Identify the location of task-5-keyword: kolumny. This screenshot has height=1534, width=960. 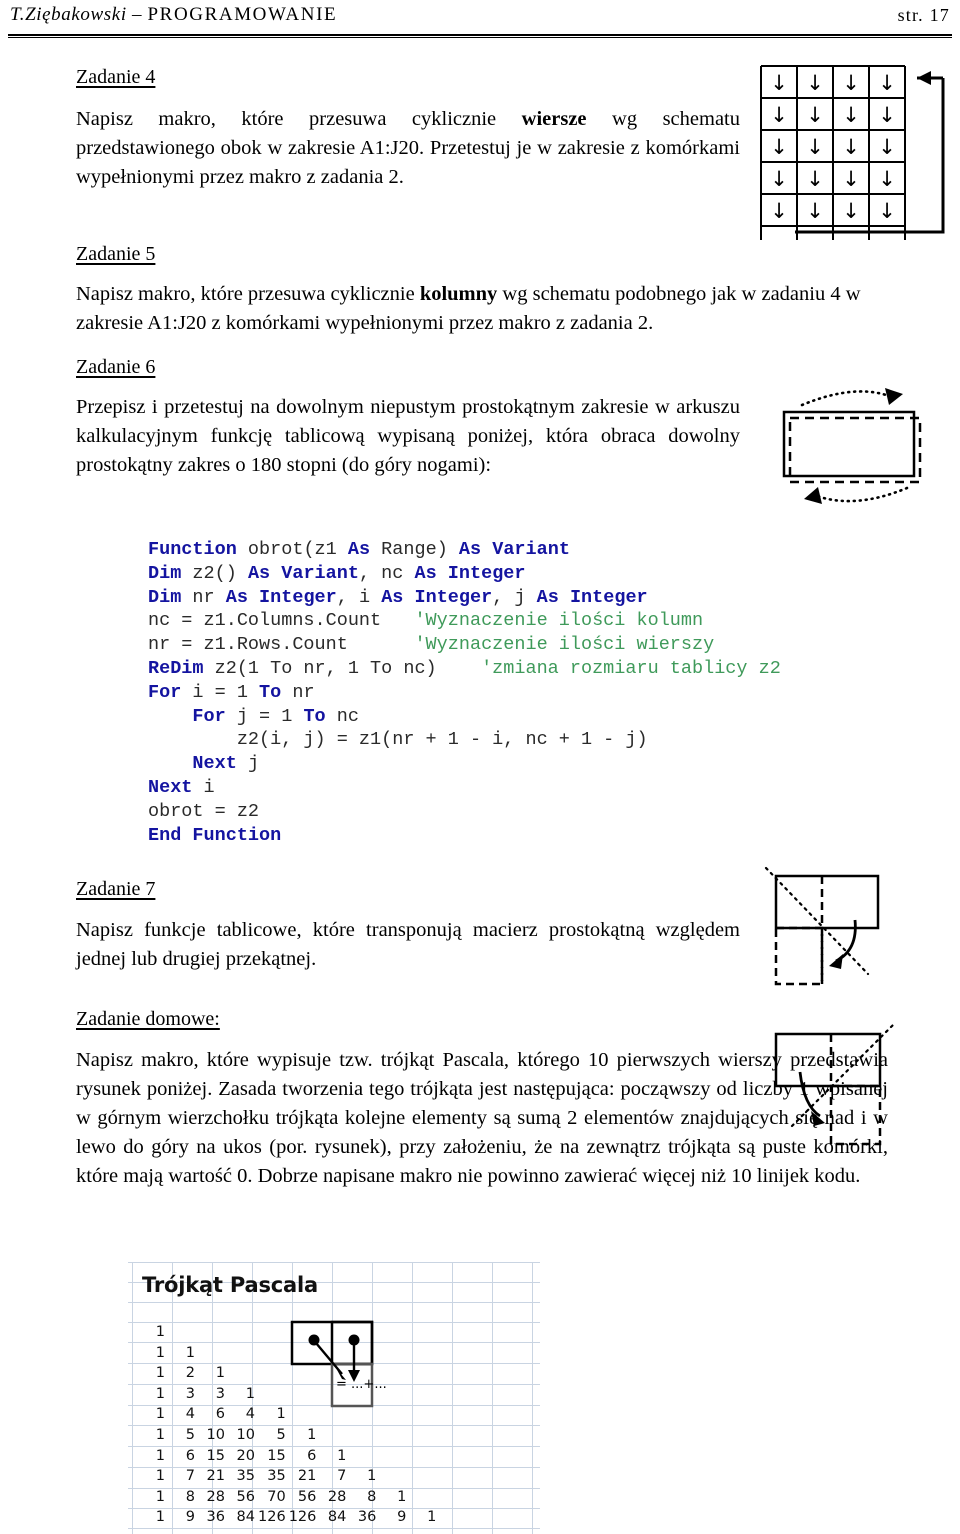
(458, 294).